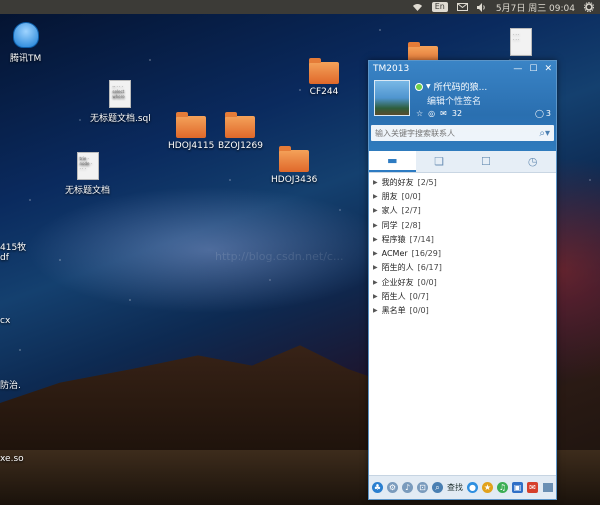 Image resolution: width=600 pixels, height=505 pixels. What do you see at coordinates (464, 182) in the screenshot?
I see `contact-group: ▶ 我的好友 [2/5]` at bounding box center [464, 182].